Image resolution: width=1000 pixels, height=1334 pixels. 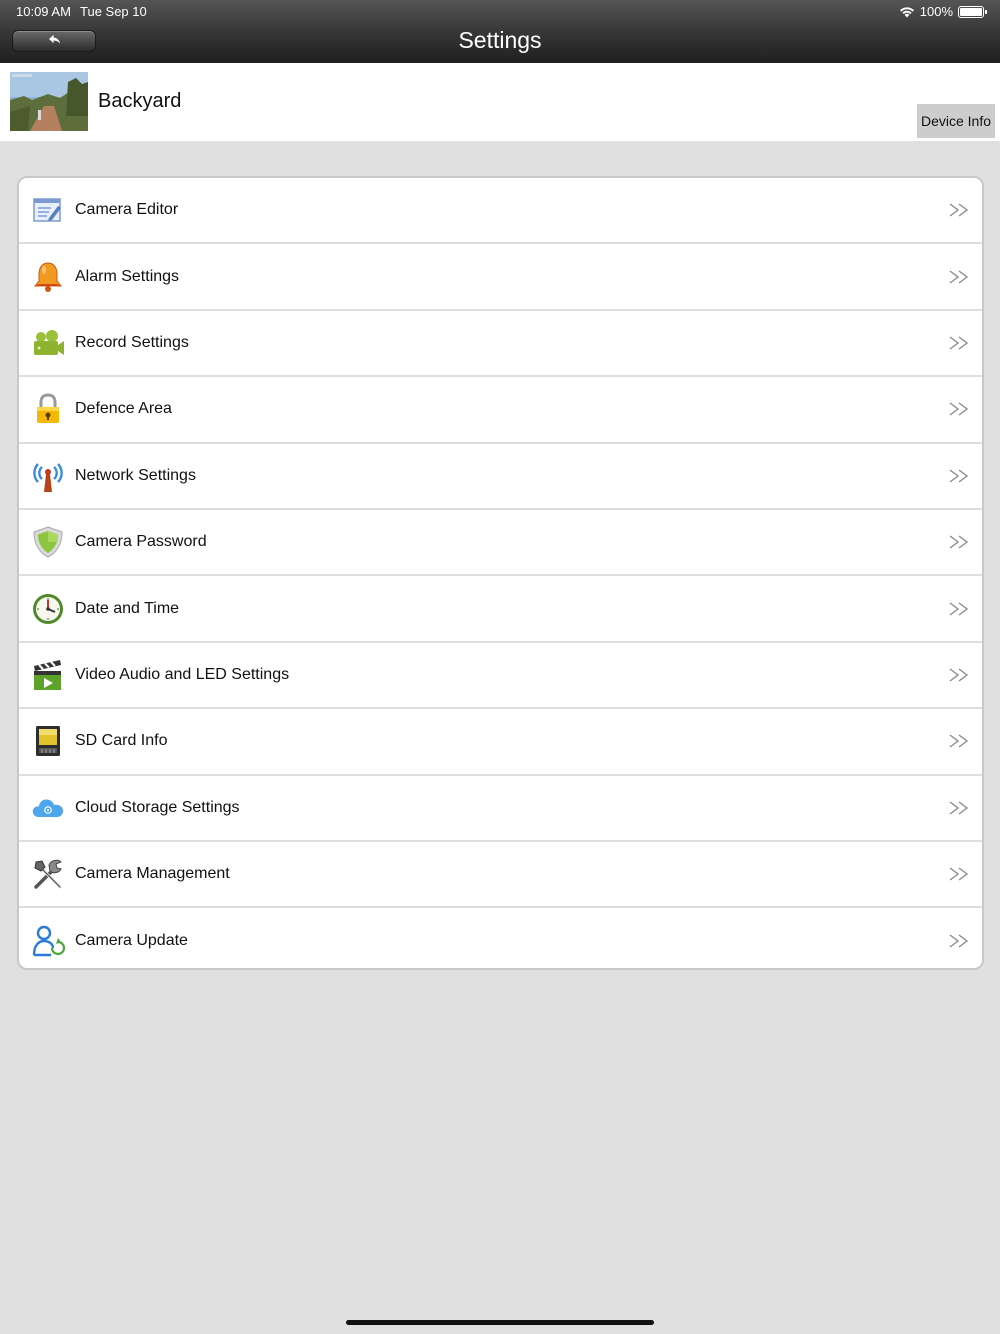 I want to click on status-indicators: 100%, so click(x=943, y=11).